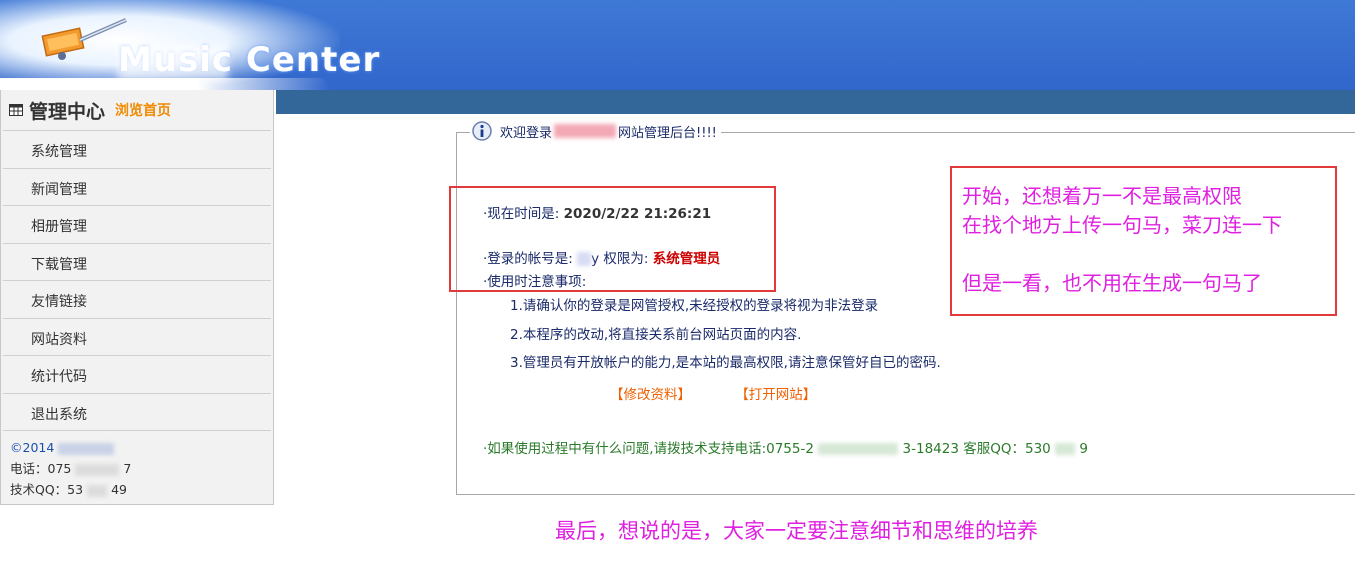 This screenshot has height=579, width=1355. Describe the element at coordinates (585, 131) in the screenshot. I see `redacted-site-name` at that location.